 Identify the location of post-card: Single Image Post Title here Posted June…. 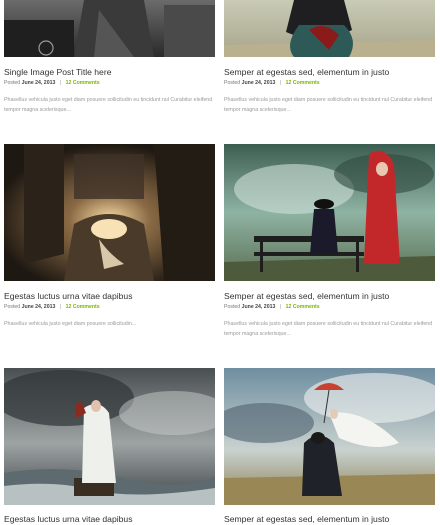
(109, 60).